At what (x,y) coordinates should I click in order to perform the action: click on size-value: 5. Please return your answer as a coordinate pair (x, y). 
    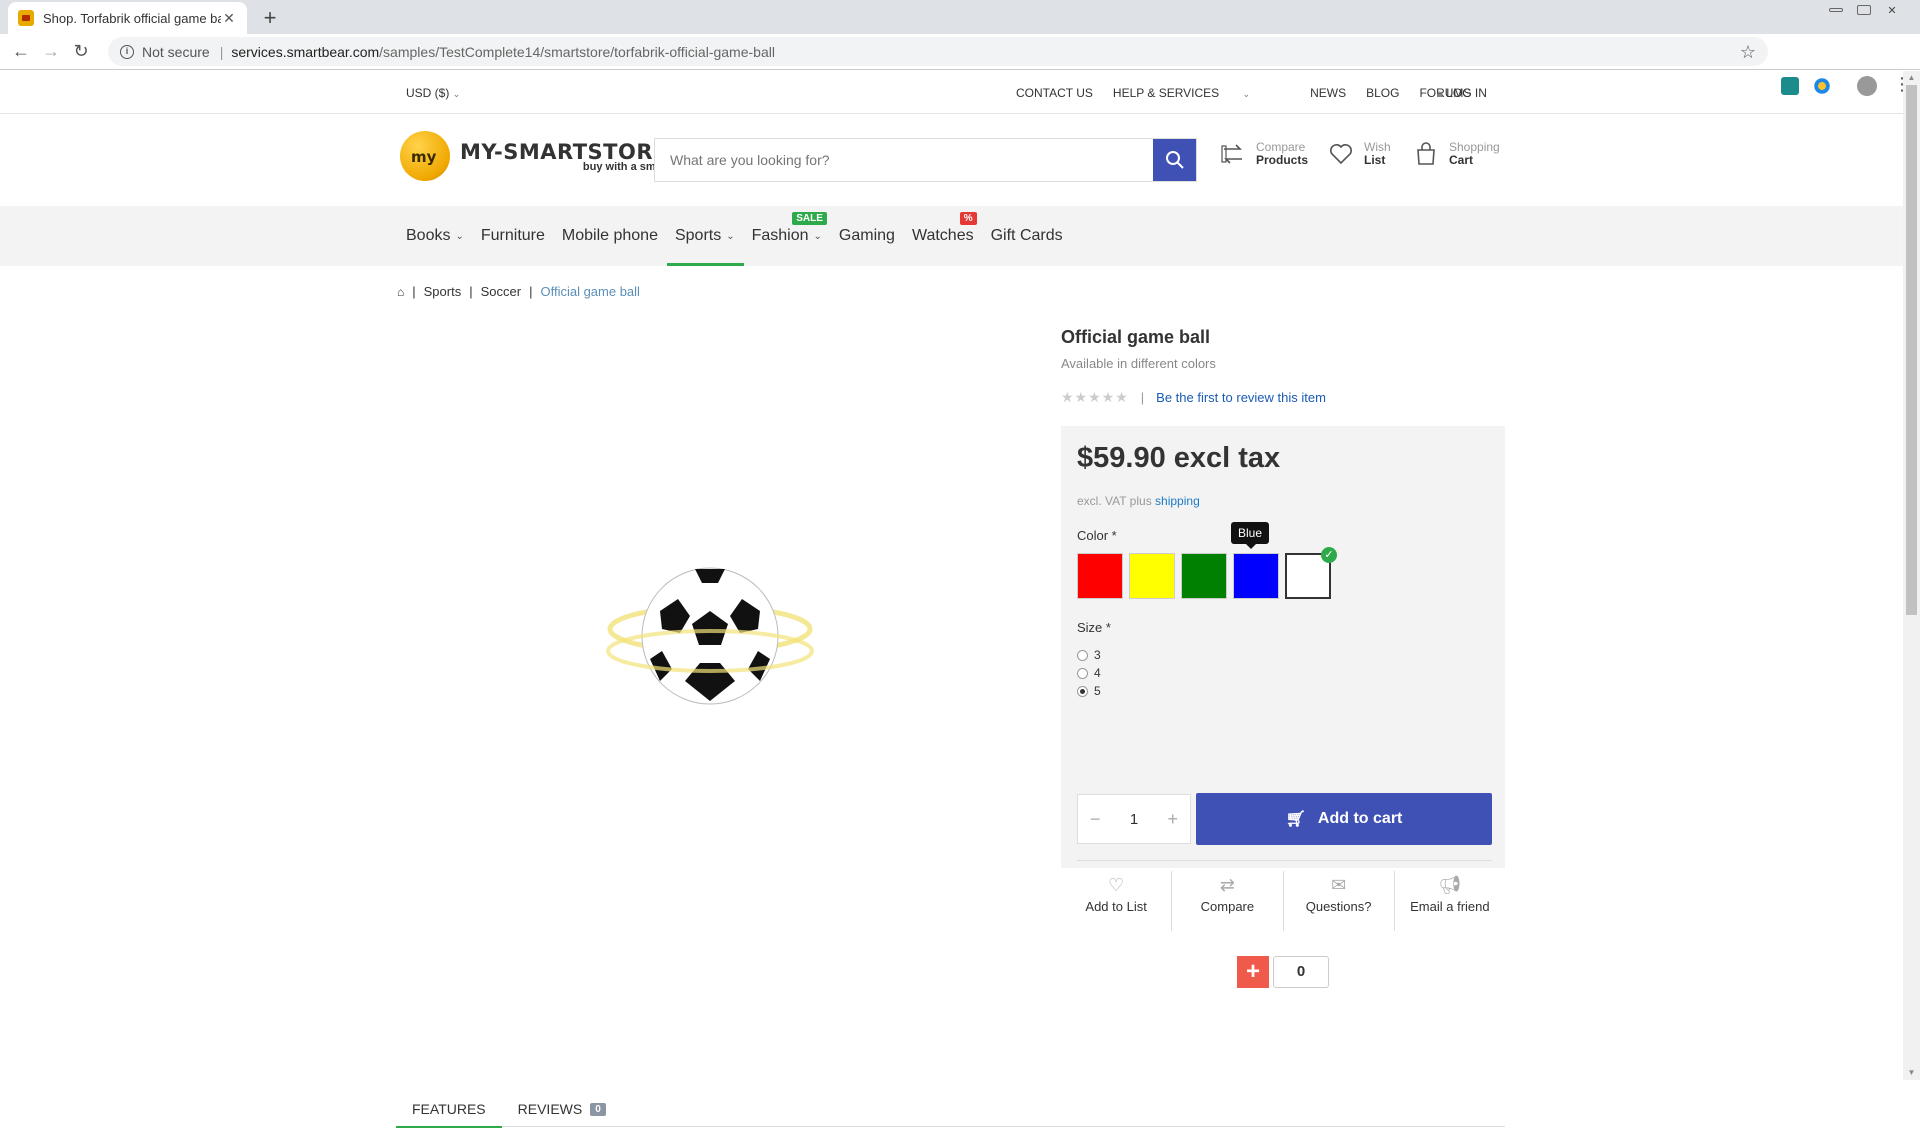
    Looking at the image, I should click on (1097, 691).